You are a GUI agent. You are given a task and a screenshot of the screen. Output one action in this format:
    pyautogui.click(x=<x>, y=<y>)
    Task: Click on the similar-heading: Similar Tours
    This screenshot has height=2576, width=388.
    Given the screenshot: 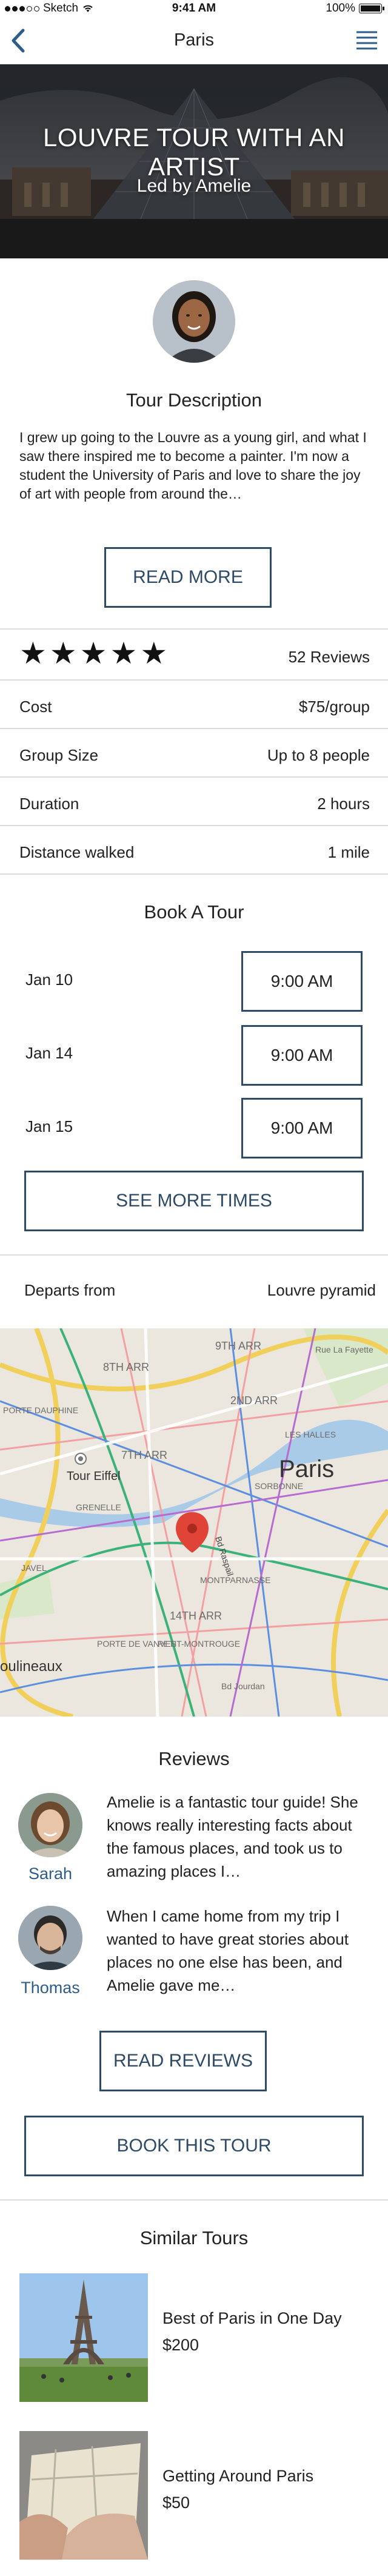 What is the action you would take?
    pyautogui.click(x=194, y=2237)
    